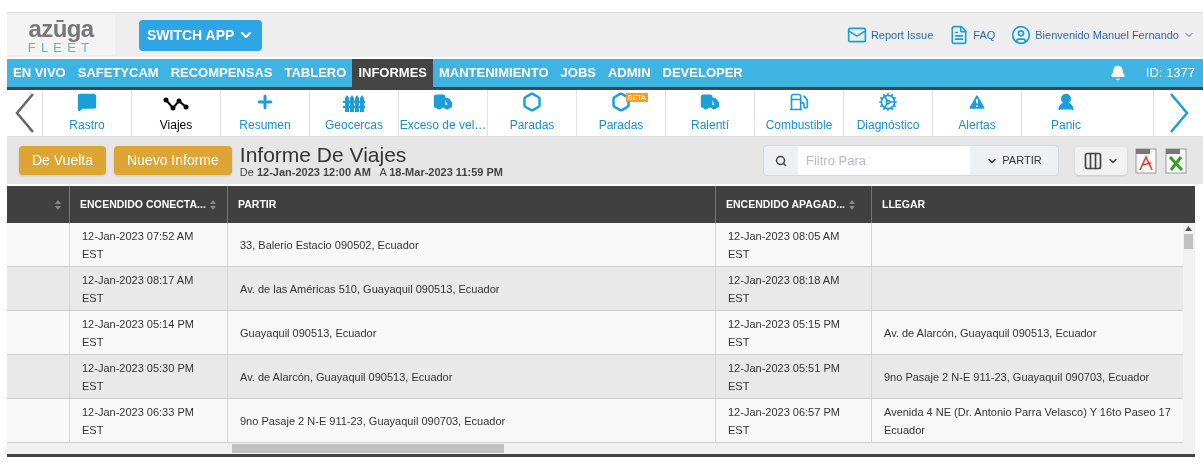 The width and height of the screenshot is (1203, 462). I want to click on table-cell-text: 12-Jan-2023 06:57 PM, so click(784, 412).